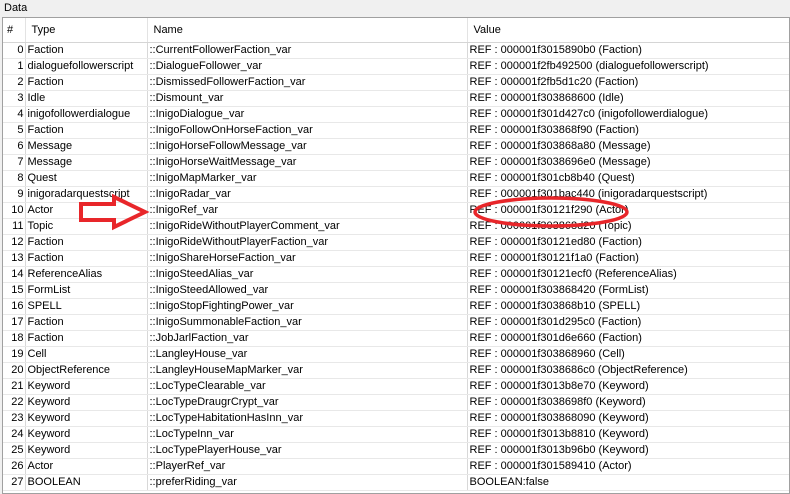 The width and height of the screenshot is (790, 494). Describe the element at coordinates (628, 226) in the screenshot. I see `row-value: REF : 000001f303868d20 (Topic)` at that location.